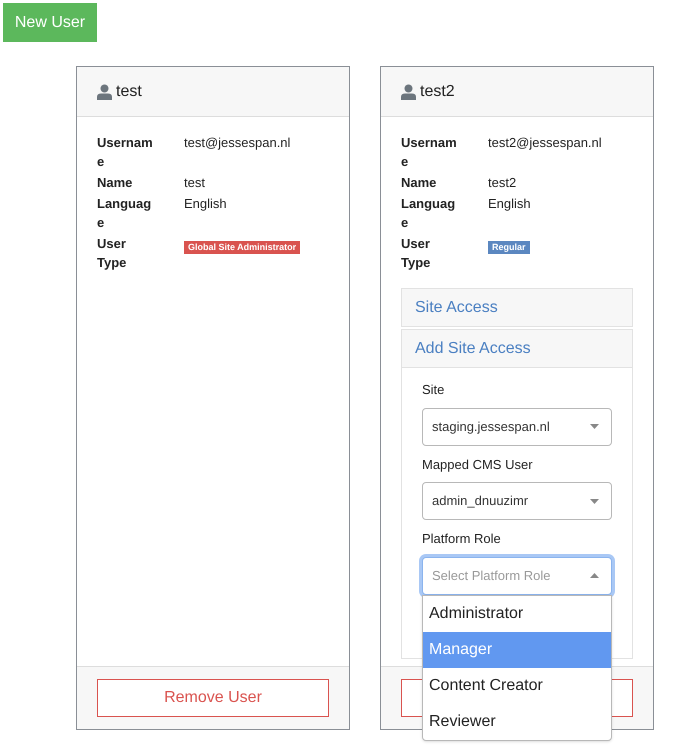  Describe the element at coordinates (50, 22) in the screenshot. I see `new-user-button: New User` at that location.